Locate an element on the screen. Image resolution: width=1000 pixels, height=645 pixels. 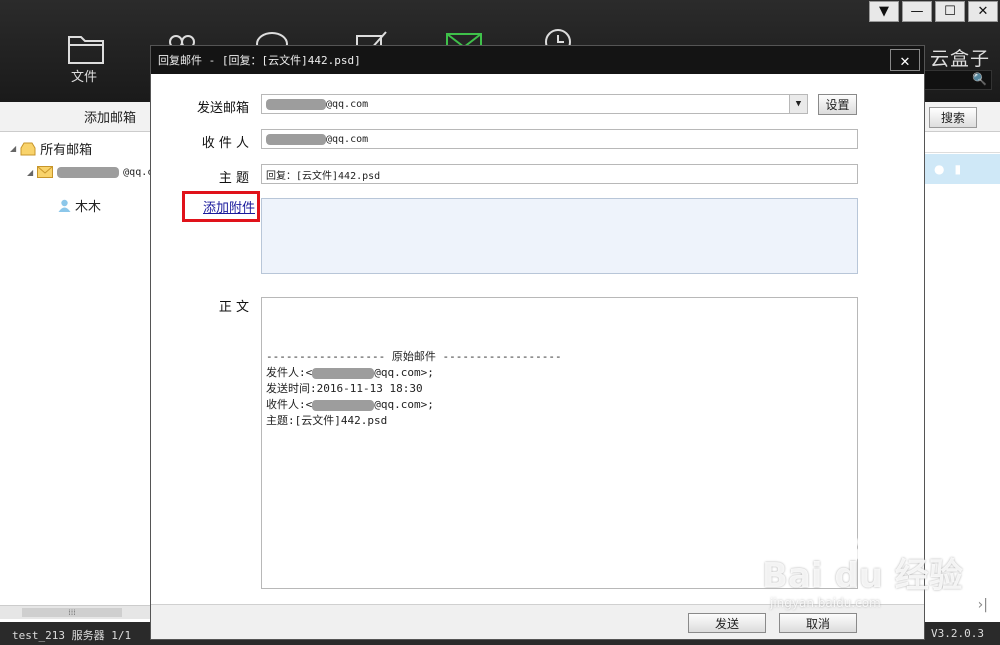
from-label: 发送邮箱 is located at coordinates (222, 108).